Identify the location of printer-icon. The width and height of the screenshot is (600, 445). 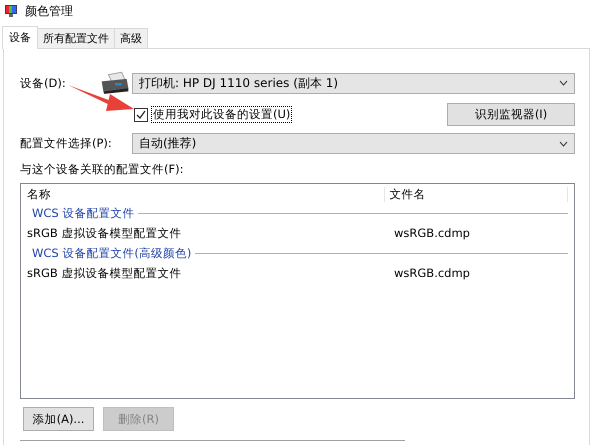
(115, 83).